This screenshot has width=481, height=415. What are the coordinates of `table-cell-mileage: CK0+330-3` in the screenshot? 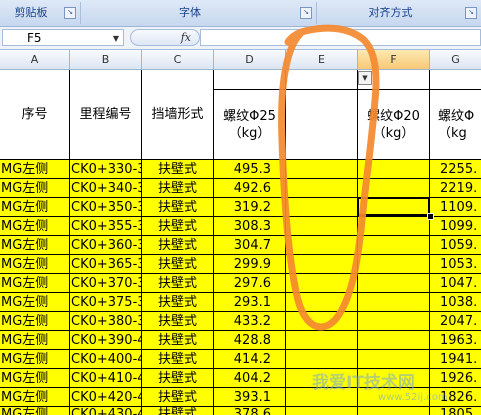 It's located at (106, 169).